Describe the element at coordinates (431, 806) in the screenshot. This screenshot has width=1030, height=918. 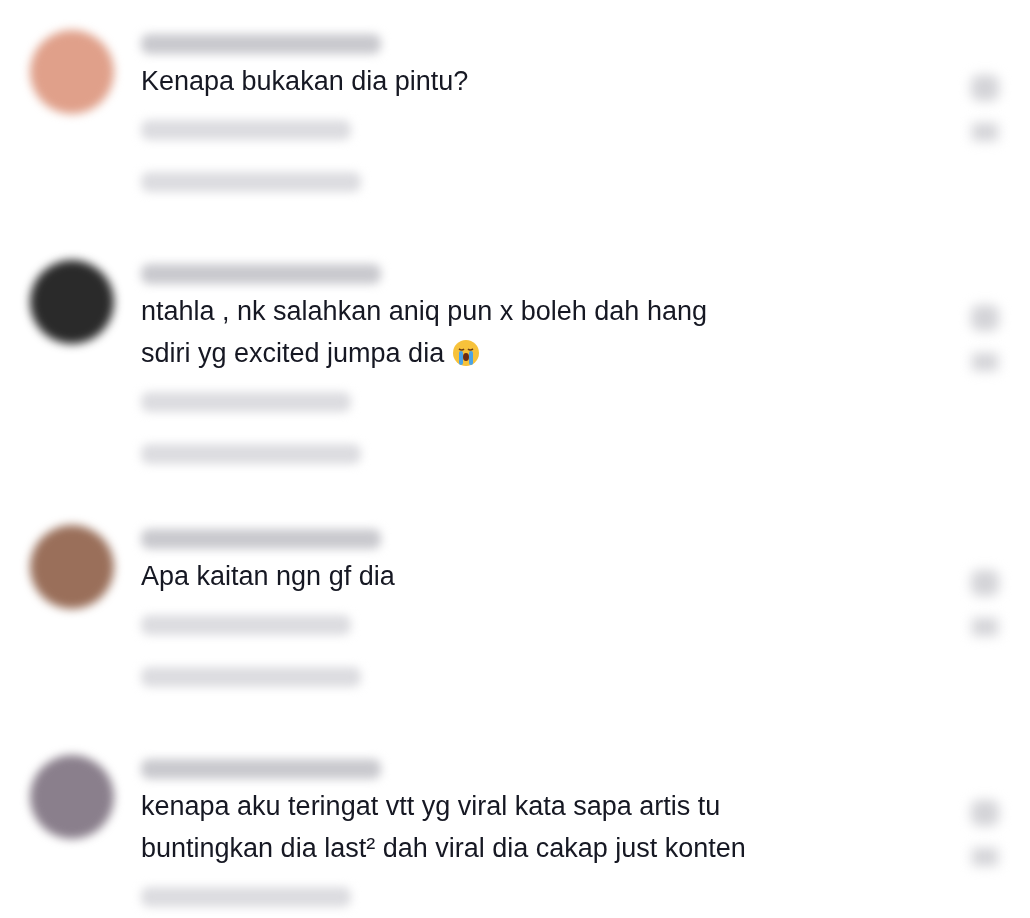
I see `comment-text-line: kenapa aku teringat vtt yg viral kata sapa artis tu` at that location.